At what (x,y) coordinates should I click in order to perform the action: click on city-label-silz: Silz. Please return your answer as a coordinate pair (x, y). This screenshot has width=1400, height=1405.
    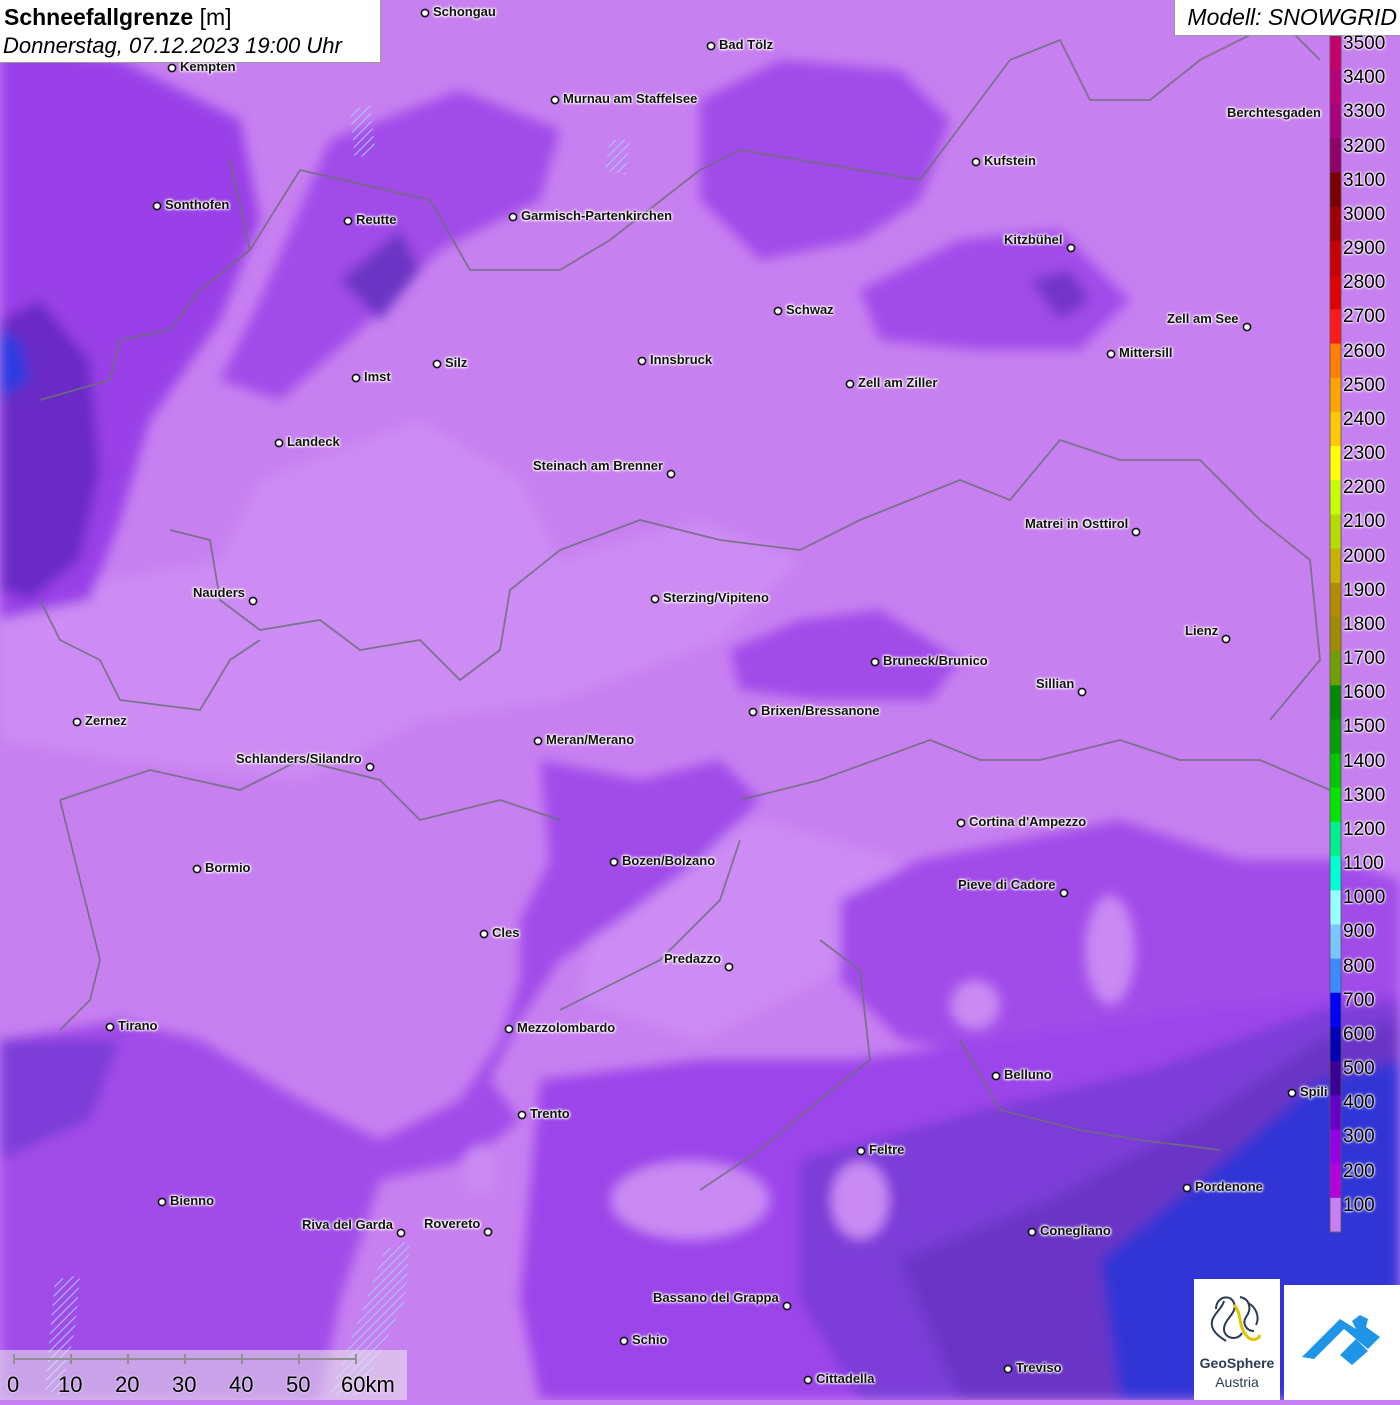
    Looking at the image, I should click on (456, 362).